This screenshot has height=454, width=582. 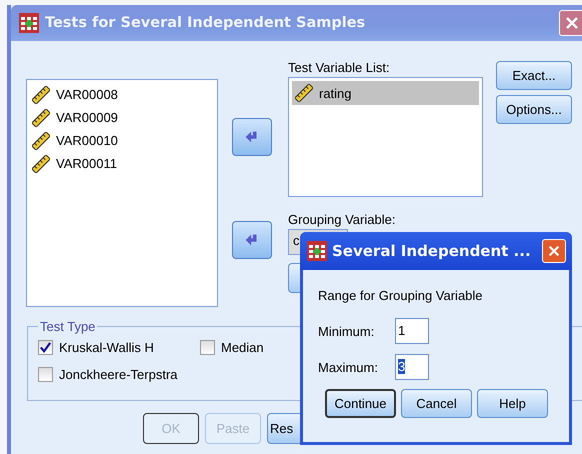 I want to click on variable-name: VAR00010, so click(x=87, y=140).